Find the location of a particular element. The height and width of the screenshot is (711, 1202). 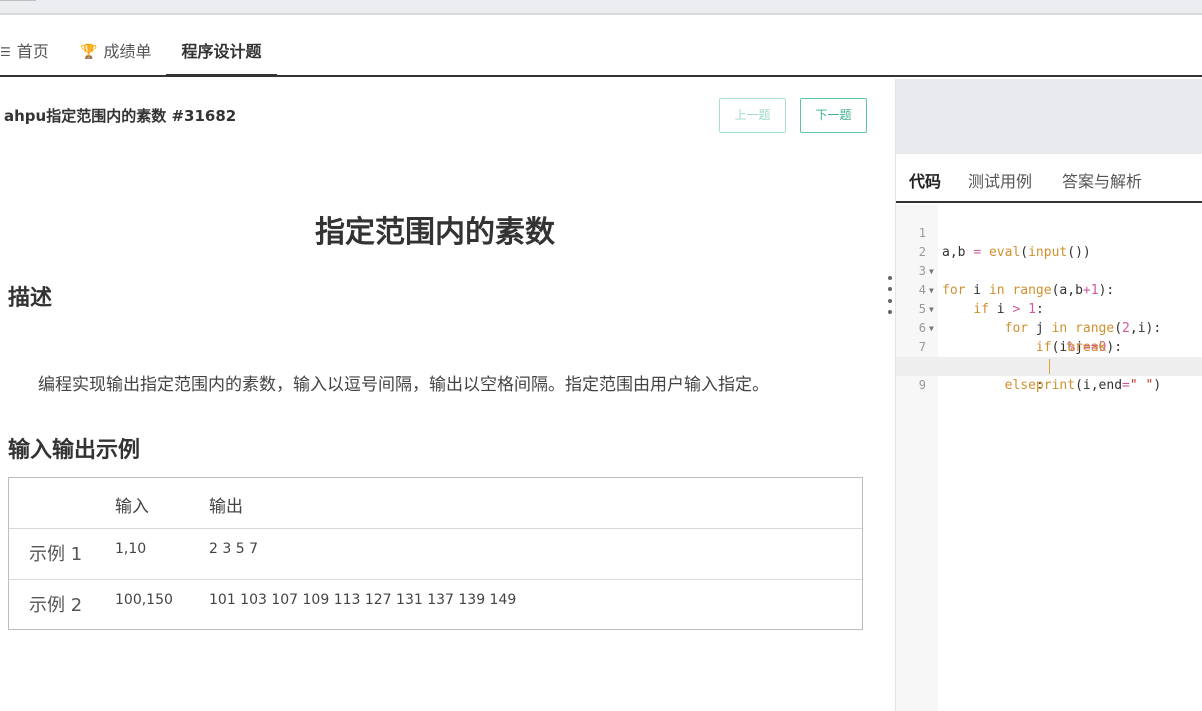

code-panel-tabs: 代码 测试用例 答案与解析 is located at coordinates (1049, 178).